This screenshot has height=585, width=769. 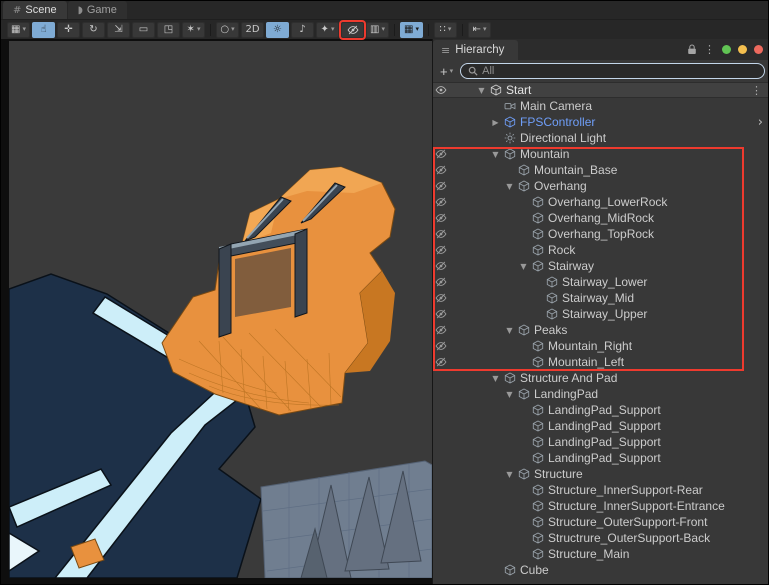 What do you see at coordinates (590, 346) in the screenshot?
I see `object-name: Mountain_Right` at bounding box center [590, 346].